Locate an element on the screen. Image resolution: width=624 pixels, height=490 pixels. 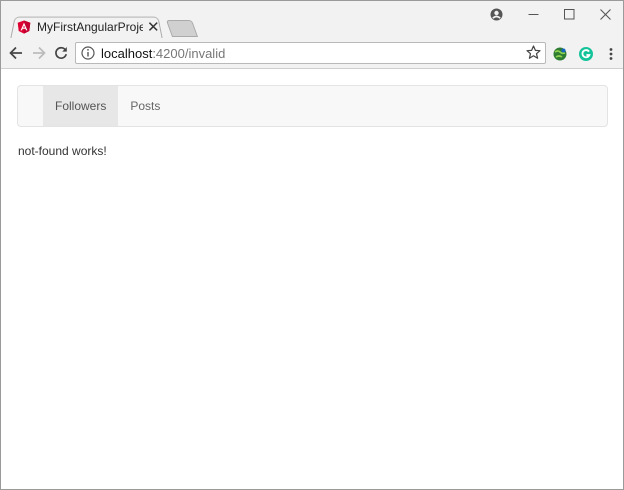
close-icon is located at coordinates (605, 14).